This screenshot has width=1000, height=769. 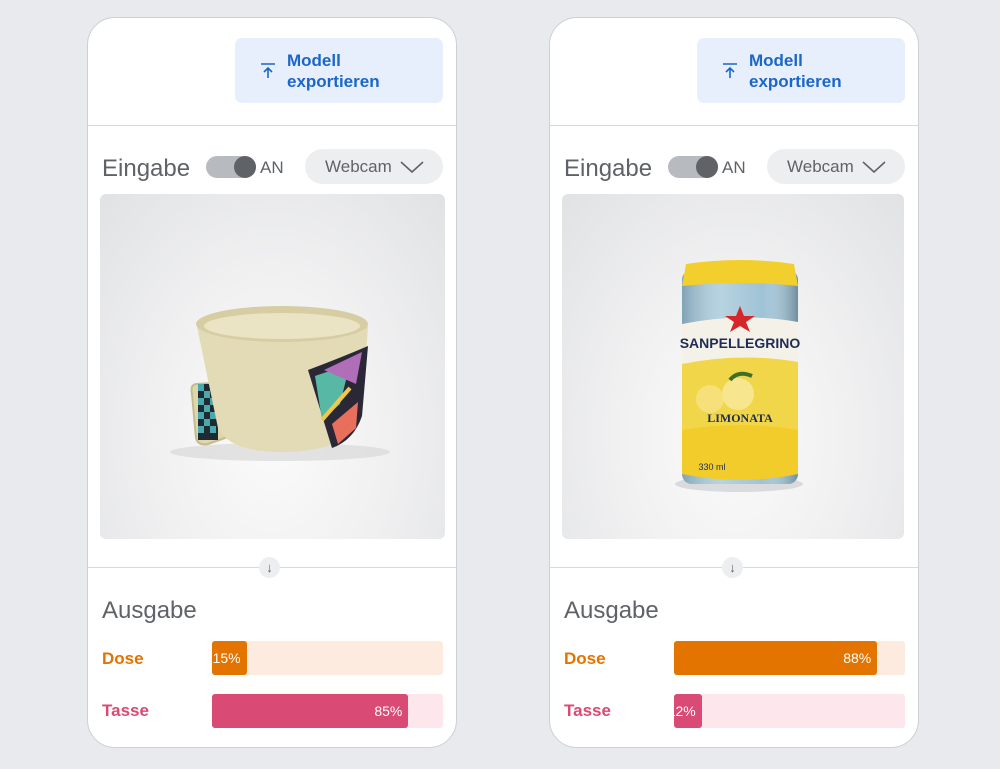 What do you see at coordinates (681, 711) in the screenshot?
I see `confidence-value-tasse: 12%` at bounding box center [681, 711].